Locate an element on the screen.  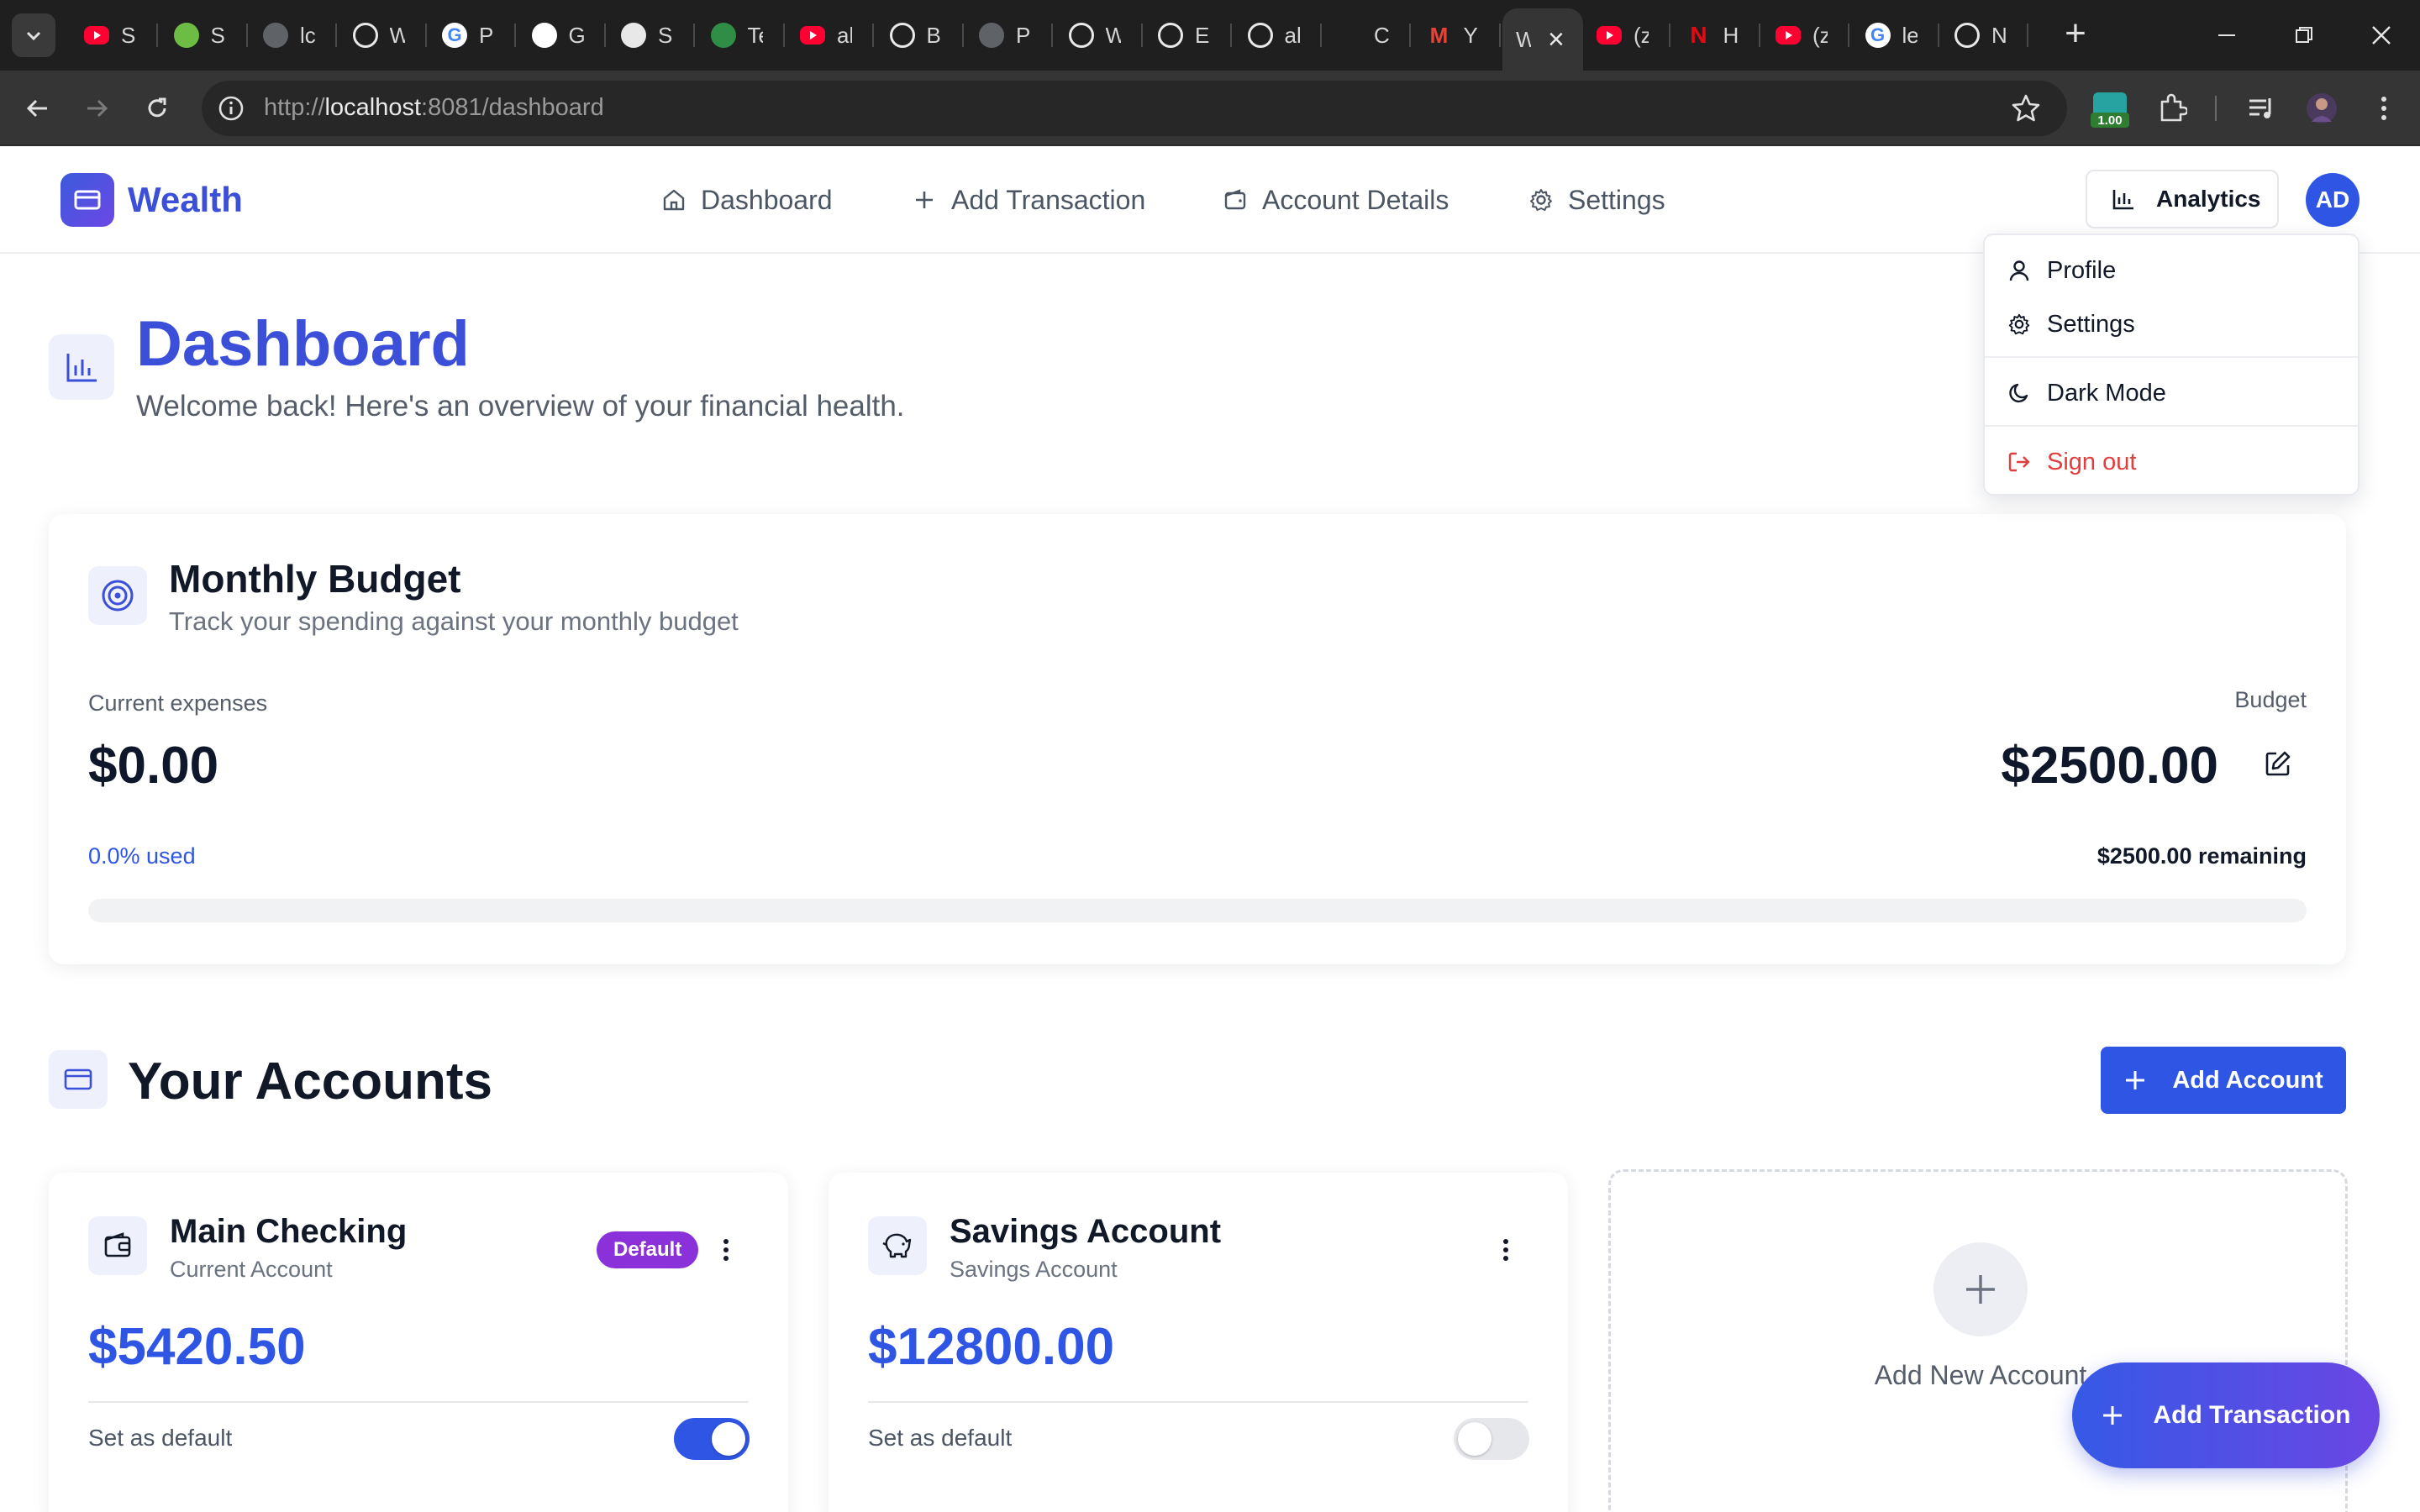
stack-icon is located at coordinates (902, 35).